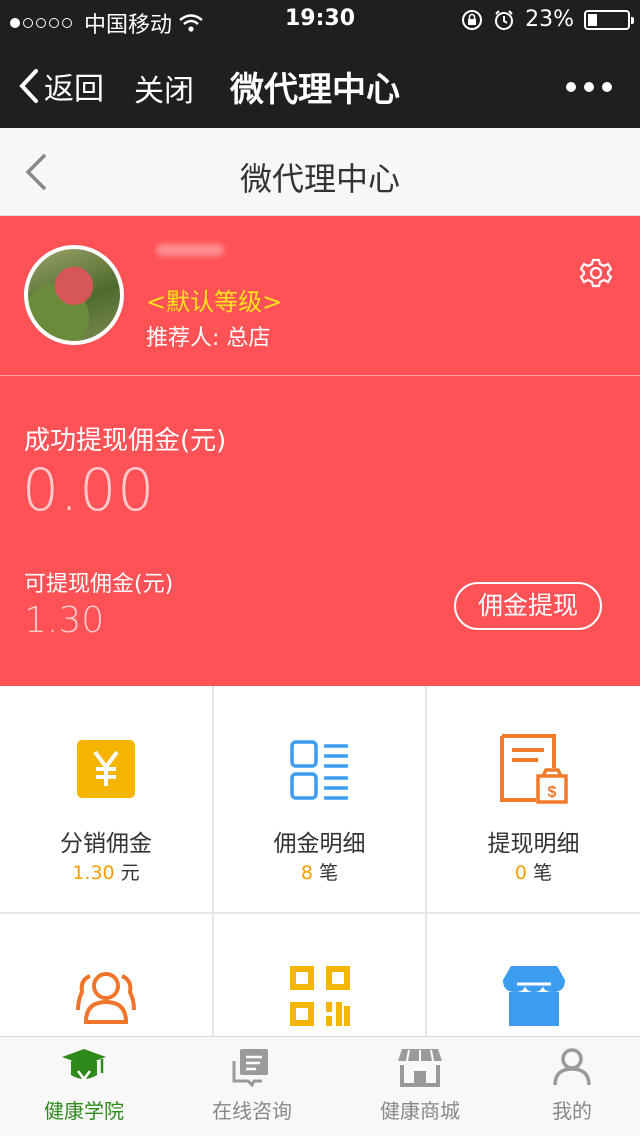 Image resolution: width=640 pixels, height=1136 pixels. What do you see at coordinates (190, 250) in the screenshot?
I see `user-name-redacted` at bounding box center [190, 250].